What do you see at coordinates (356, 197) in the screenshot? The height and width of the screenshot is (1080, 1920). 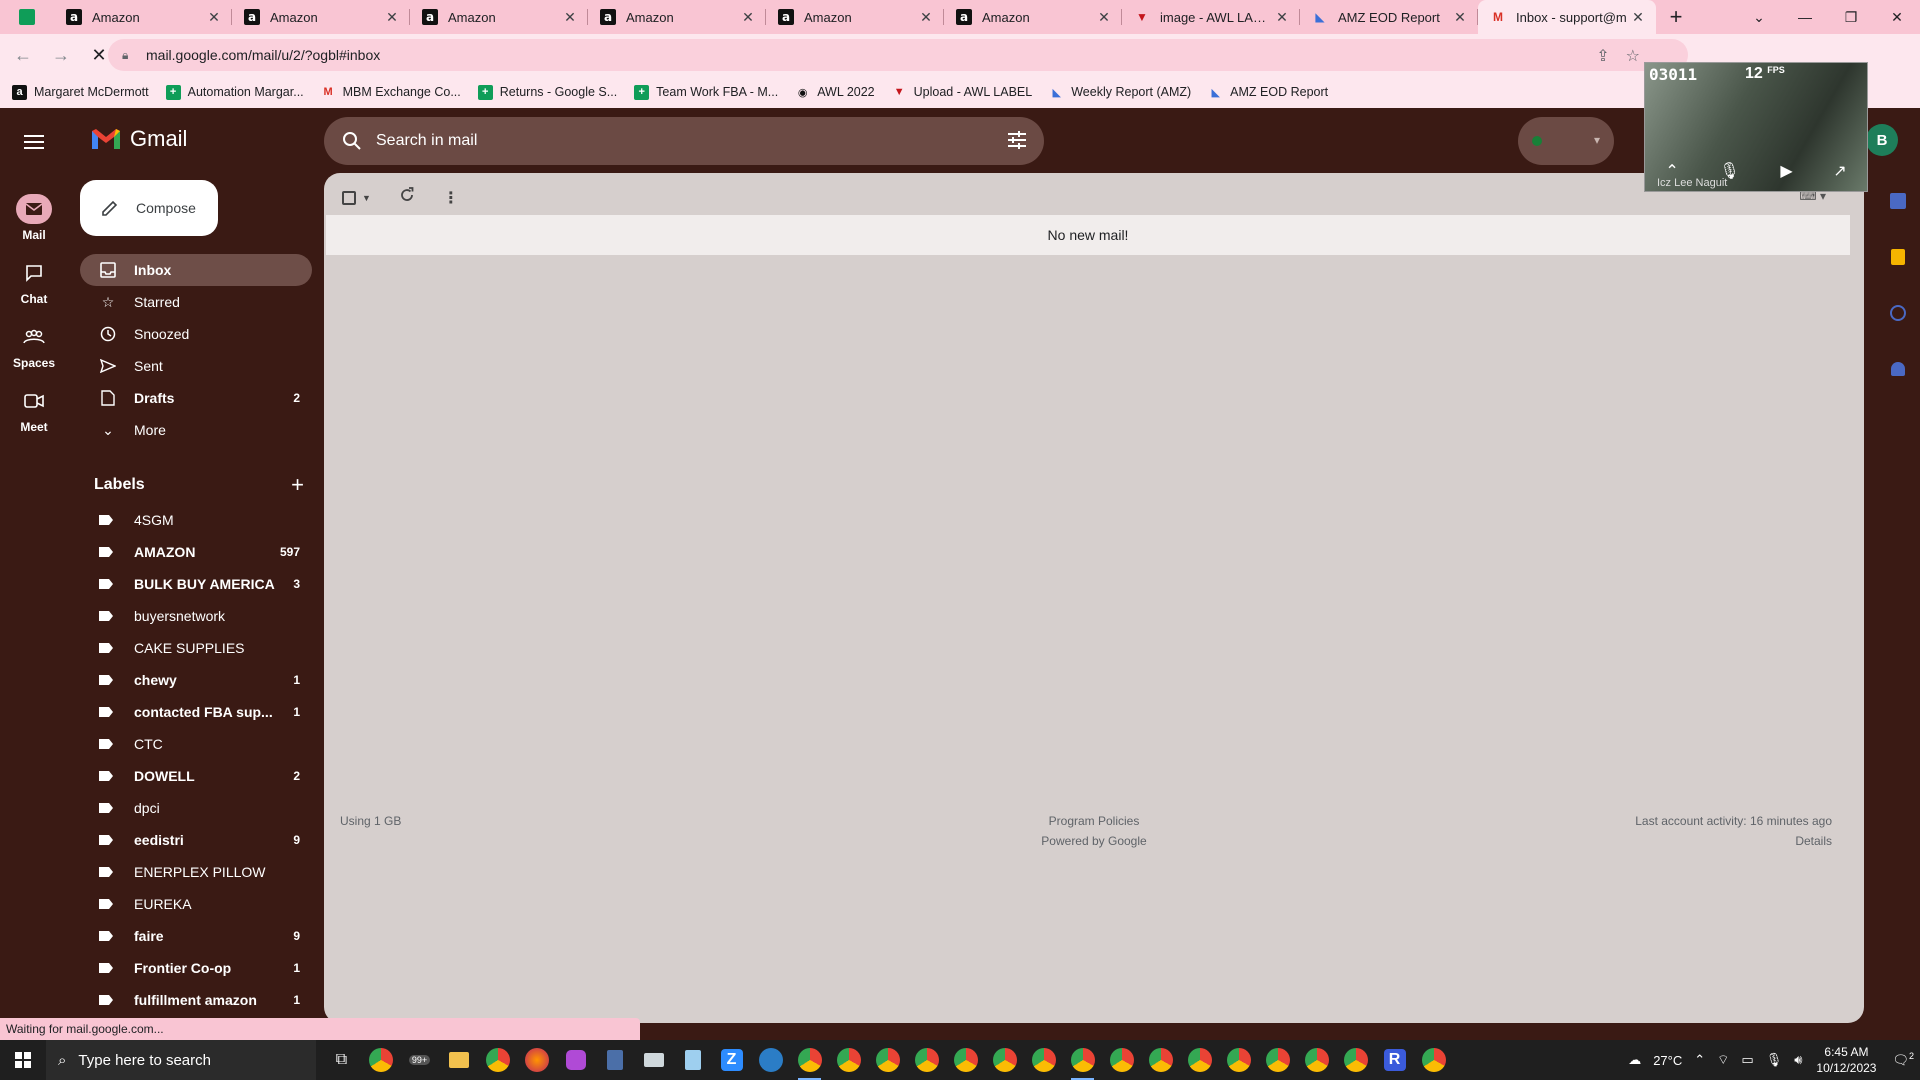 I see `select-all-checkbox: ▼` at bounding box center [356, 197].